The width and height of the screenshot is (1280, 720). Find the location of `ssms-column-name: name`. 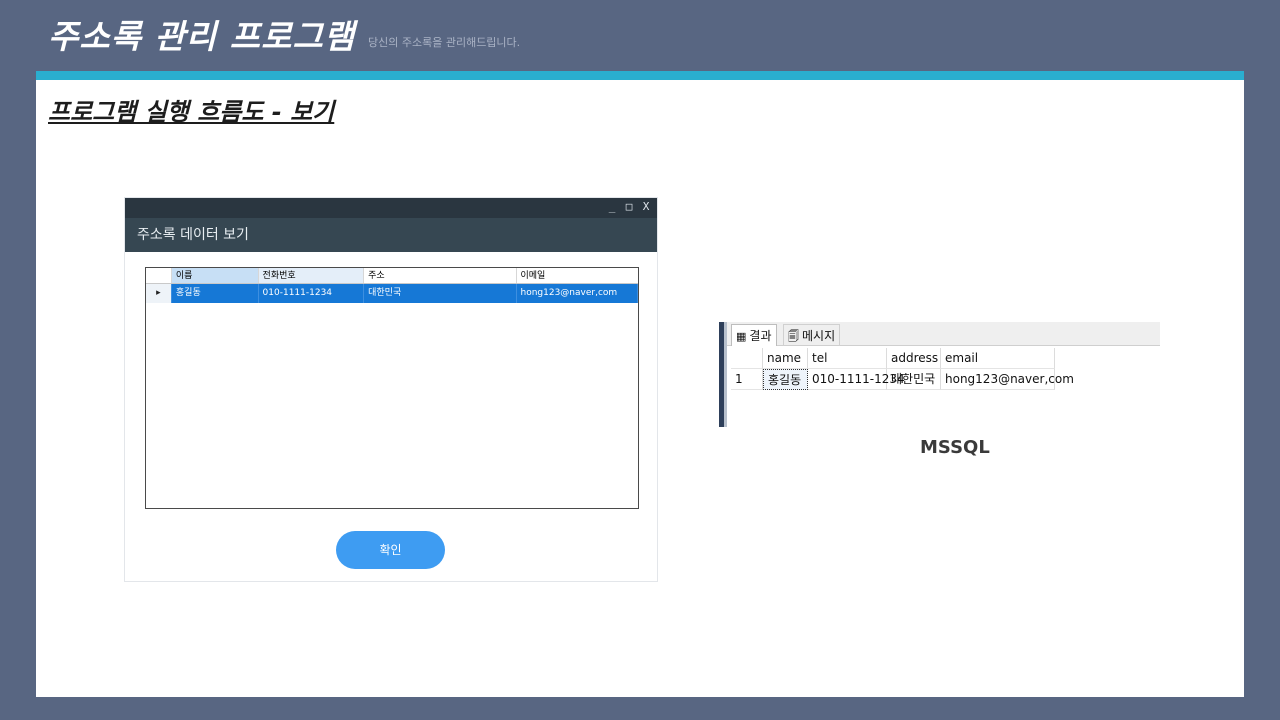

ssms-column-name: name is located at coordinates (785, 358).